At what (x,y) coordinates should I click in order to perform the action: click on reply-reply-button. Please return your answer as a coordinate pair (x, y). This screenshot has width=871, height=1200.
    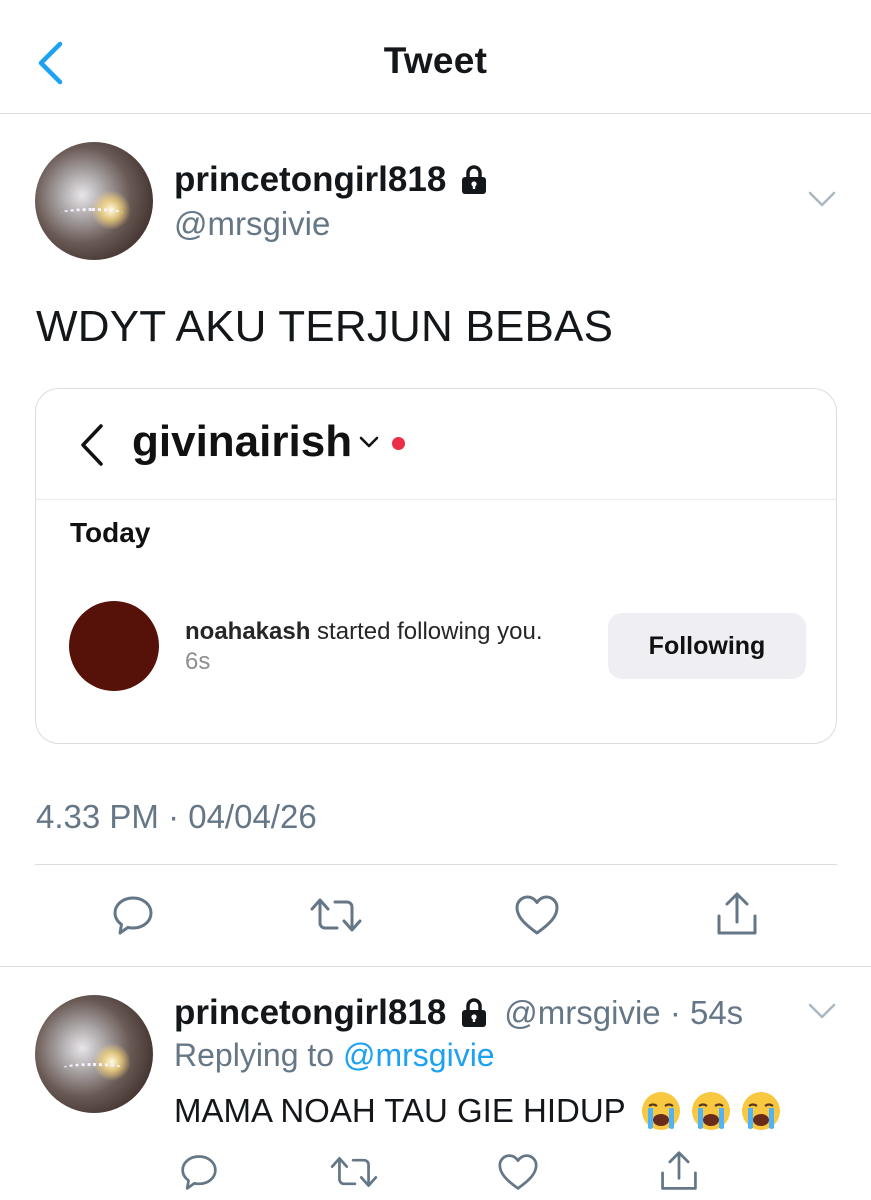
    Looking at the image, I should click on (199, 1172).